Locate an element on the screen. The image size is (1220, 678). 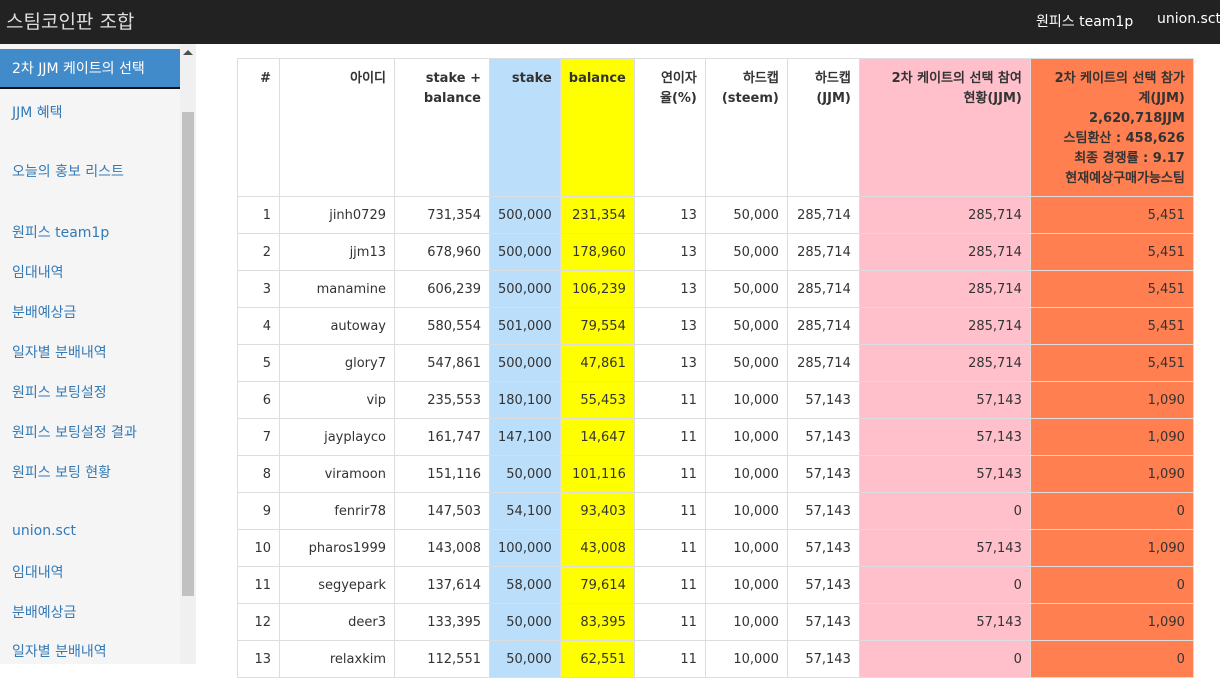
sidebar-item-jjm-benefits: JJM 혜택 is located at coordinates (90, 112).